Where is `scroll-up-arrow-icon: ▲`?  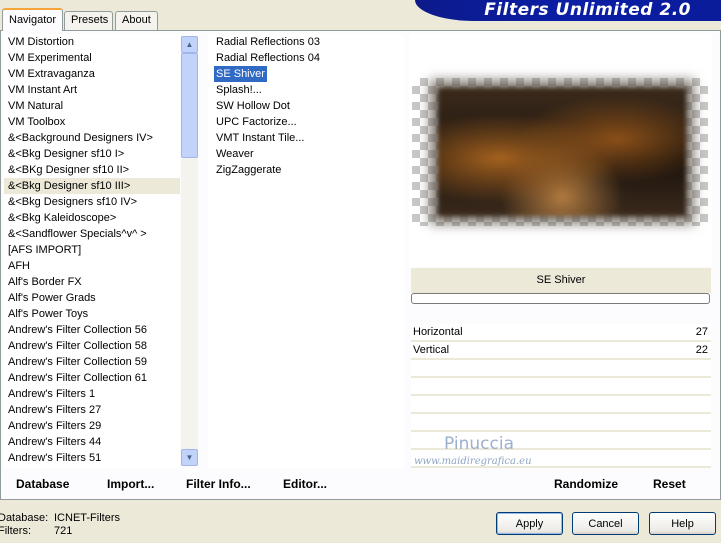
scroll-up-arrow-icon: ▲ is located at coordinates (189, 44).